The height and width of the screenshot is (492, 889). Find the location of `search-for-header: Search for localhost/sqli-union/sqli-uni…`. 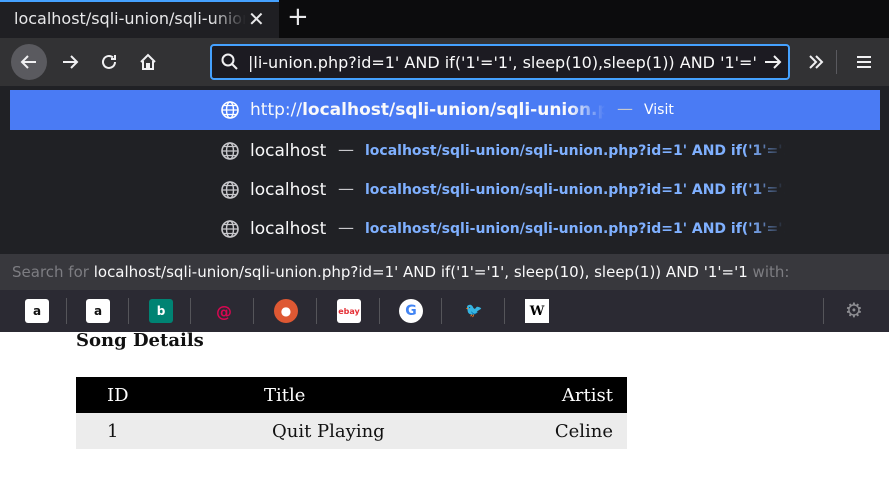

search-for-header: Search for localhost/sqli-union/sqli-uni… is located at coordinates (444, 272).